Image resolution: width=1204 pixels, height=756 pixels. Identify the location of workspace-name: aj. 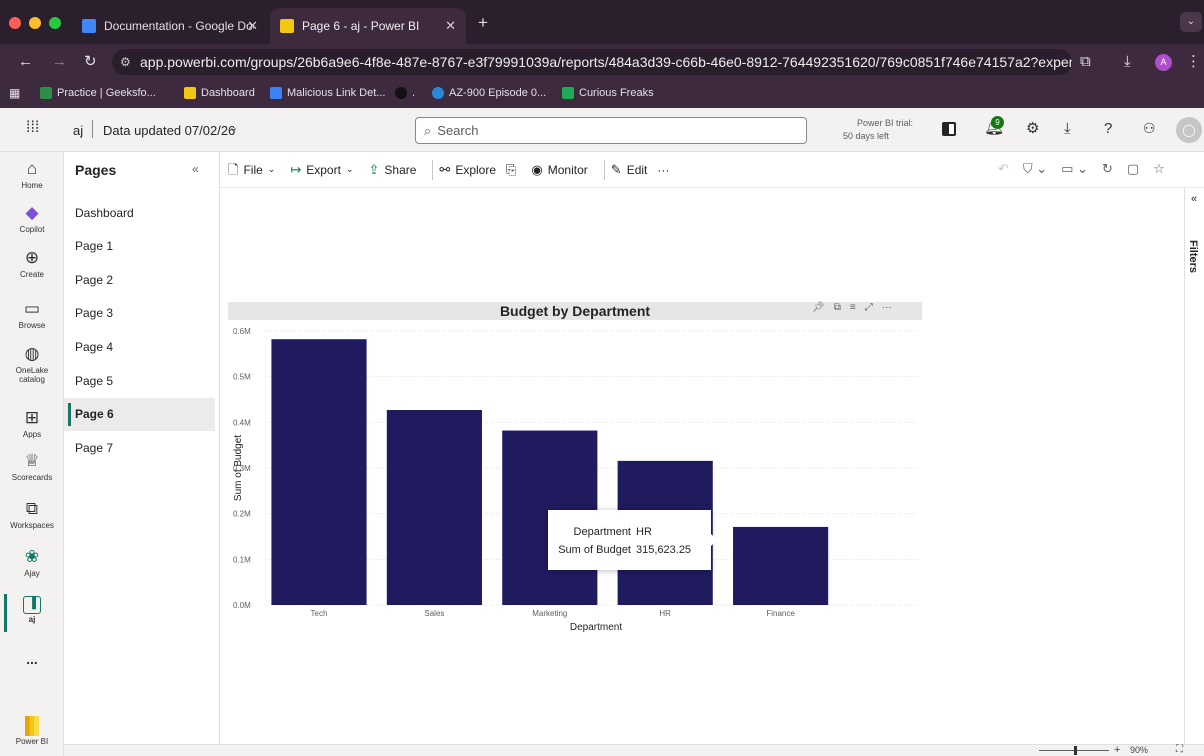
(78, 130).